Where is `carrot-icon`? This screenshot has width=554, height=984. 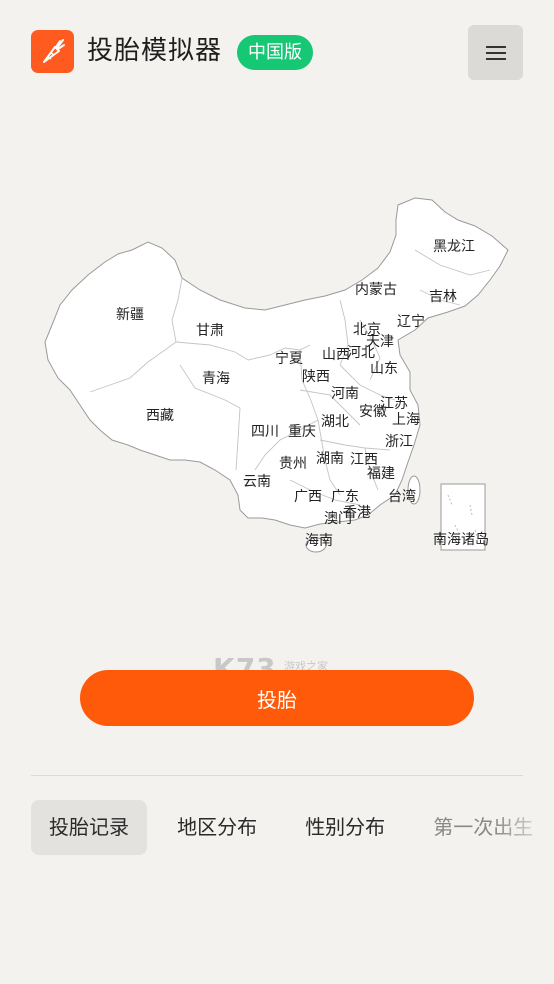
carrot-icon is located at coordinates (53, 50).